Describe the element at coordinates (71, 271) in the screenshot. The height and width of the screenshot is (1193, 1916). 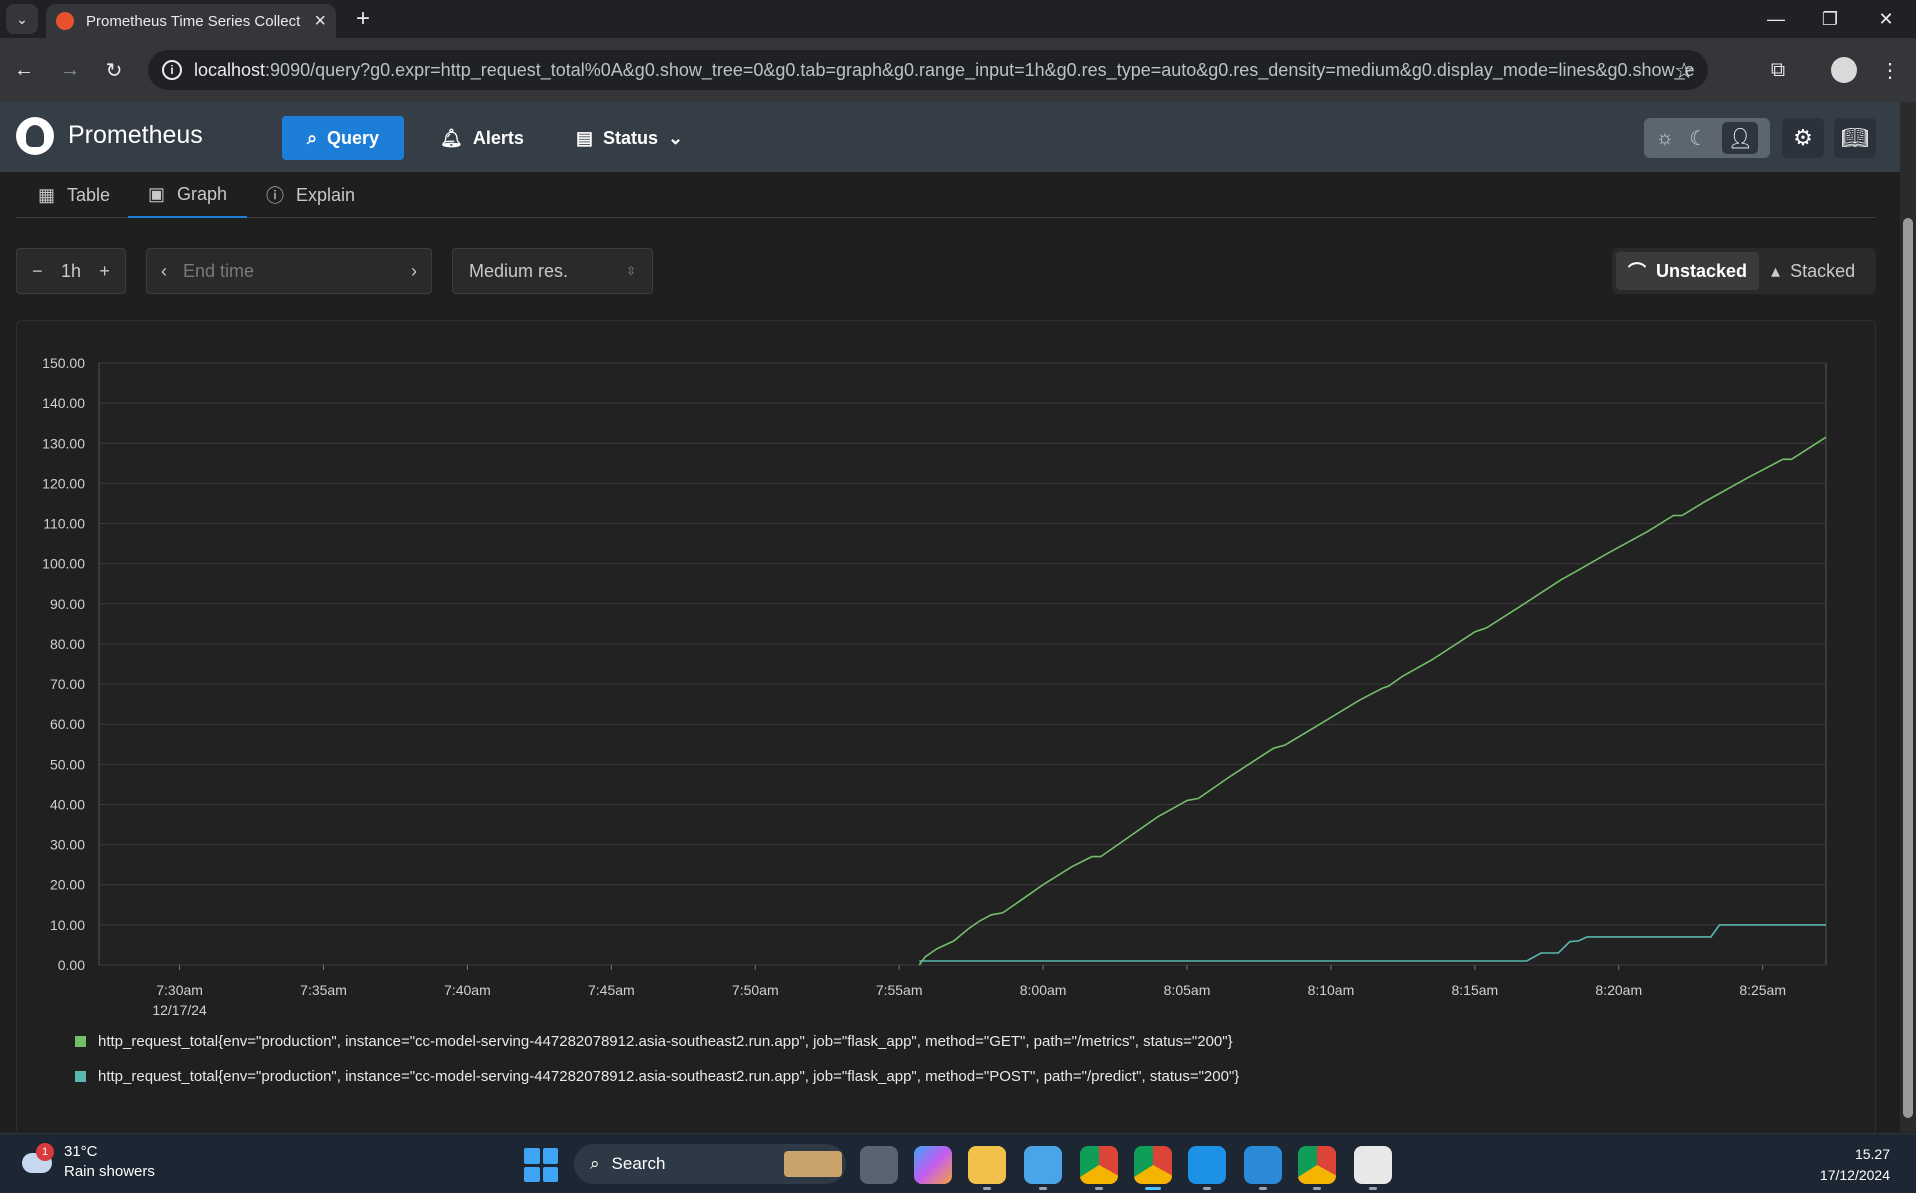
I see `range-value: 1h` at that location.